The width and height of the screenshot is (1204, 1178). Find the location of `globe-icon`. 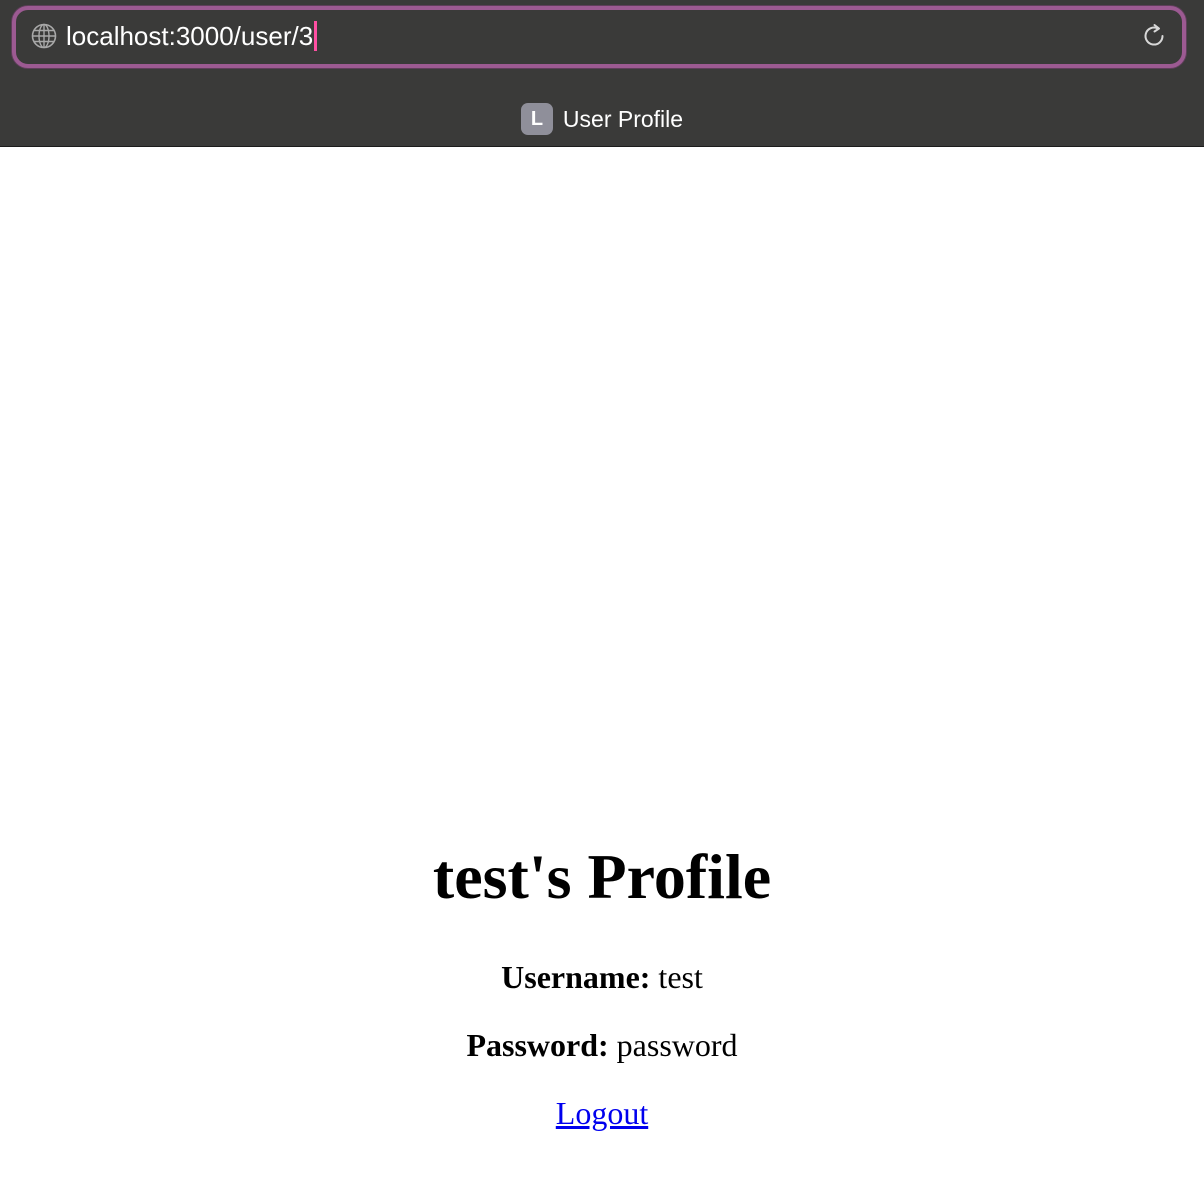

globe-icon is located at coordinates (44, 36).